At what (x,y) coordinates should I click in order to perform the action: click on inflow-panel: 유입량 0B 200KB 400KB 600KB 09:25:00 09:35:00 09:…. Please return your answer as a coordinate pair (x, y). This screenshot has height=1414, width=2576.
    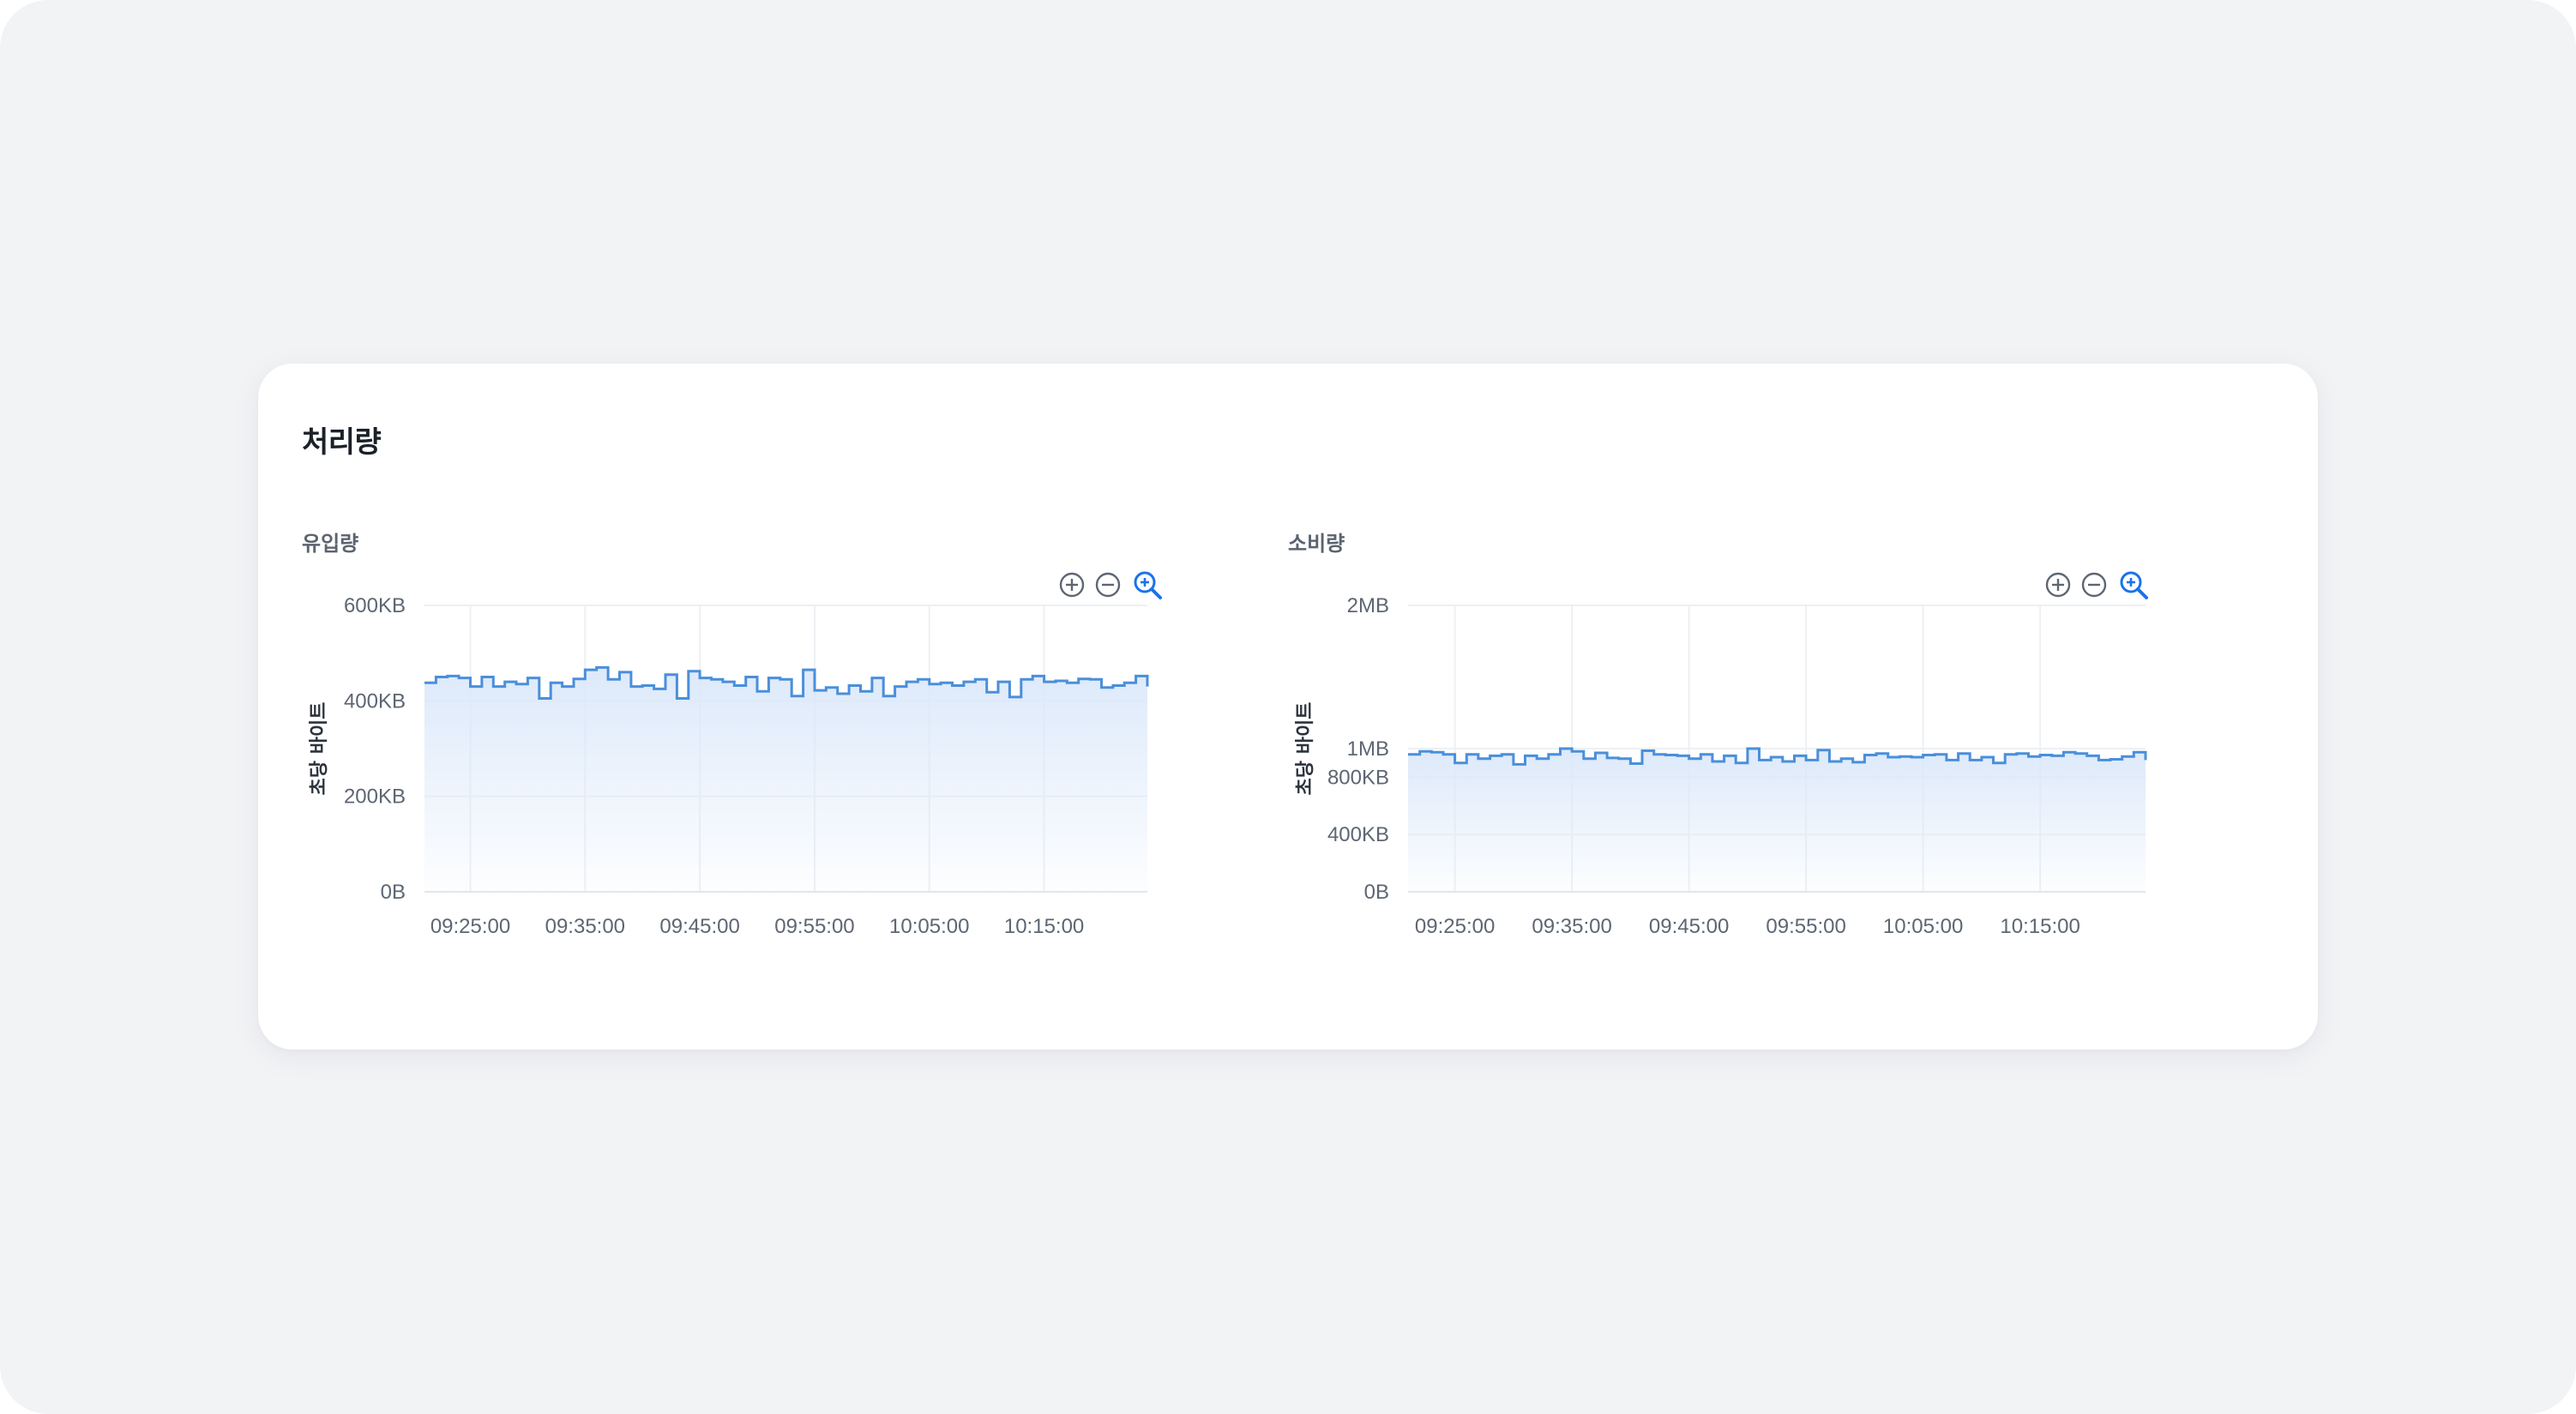
    Looking at the image, I should click on (732, 749).